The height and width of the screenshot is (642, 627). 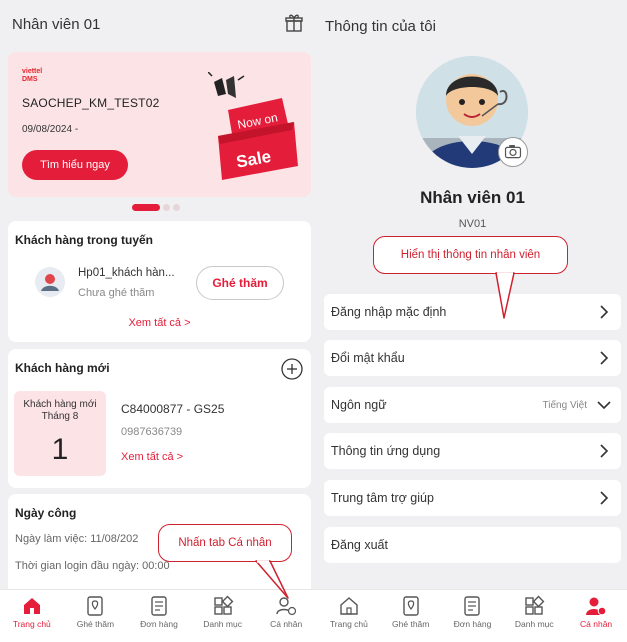 What do you see at coordinates (92, 566) in the screenshot?
I see `login-time: Thời gian login đầu ngày: 00:00` at bounding box center [92, 566].